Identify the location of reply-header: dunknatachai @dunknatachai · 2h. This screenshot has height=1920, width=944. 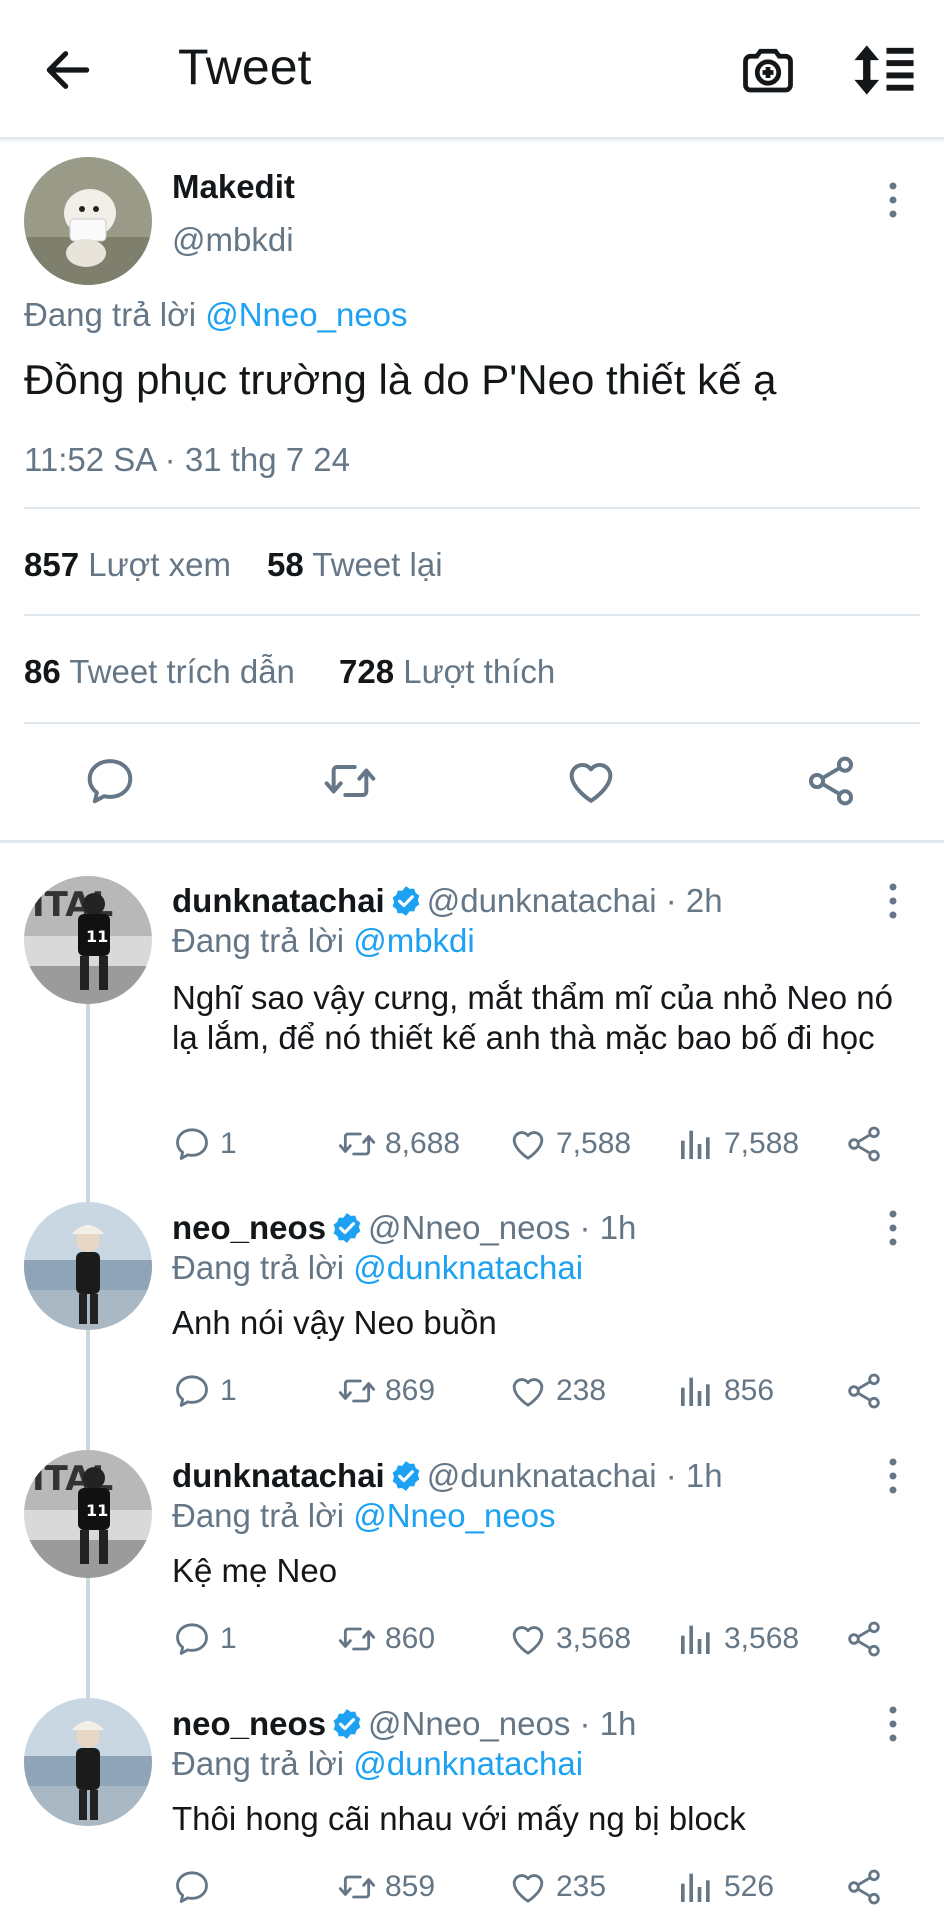
(447, 901).